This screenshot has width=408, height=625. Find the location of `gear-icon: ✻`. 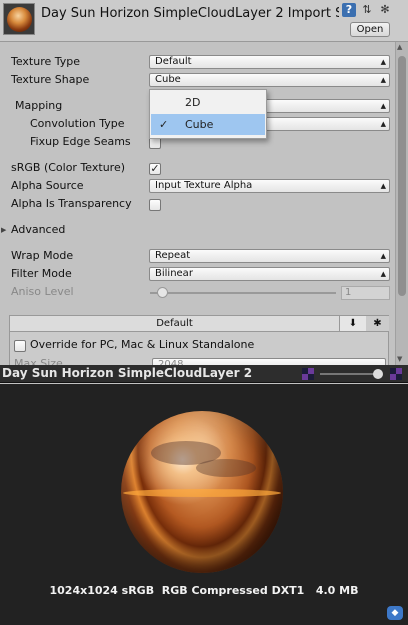

gear-icon: ✻ is located at coordinates (385, 10).